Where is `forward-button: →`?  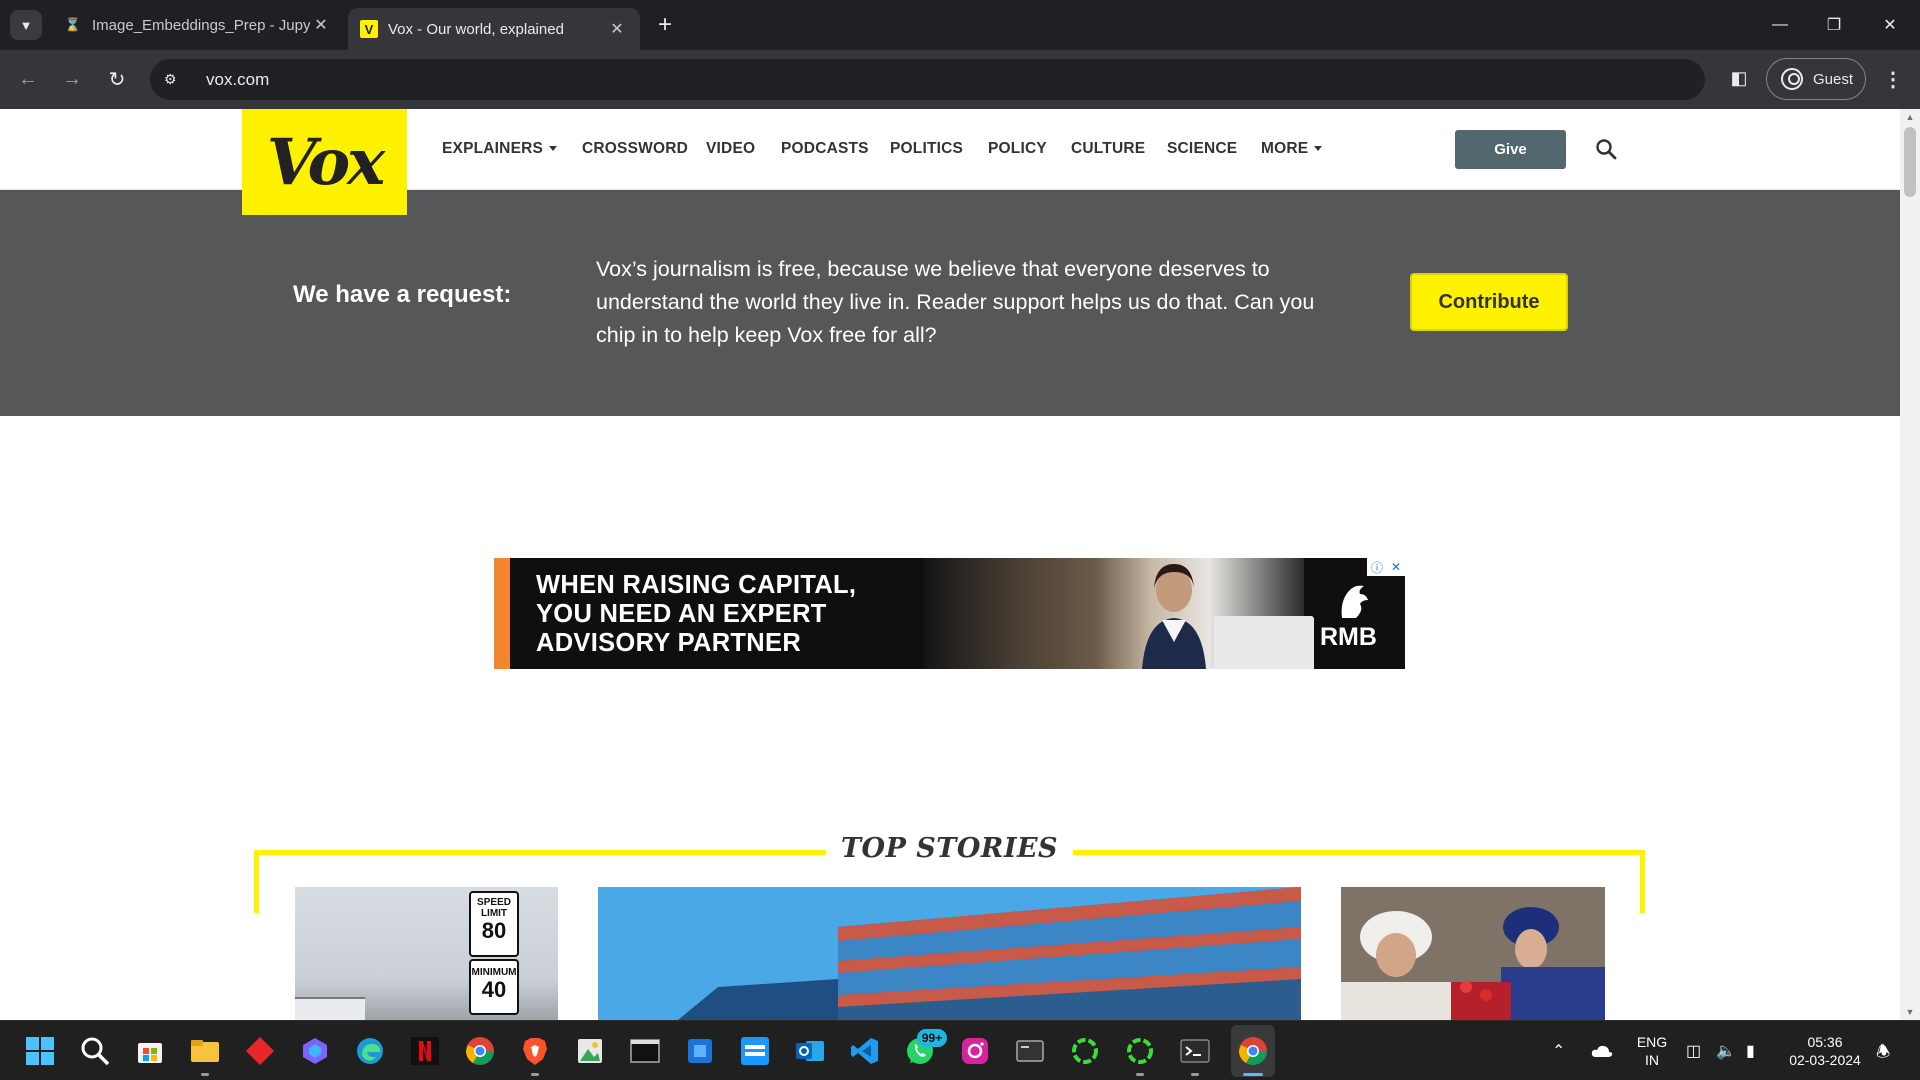 forward-button: → is located at coordinates (72, 79).